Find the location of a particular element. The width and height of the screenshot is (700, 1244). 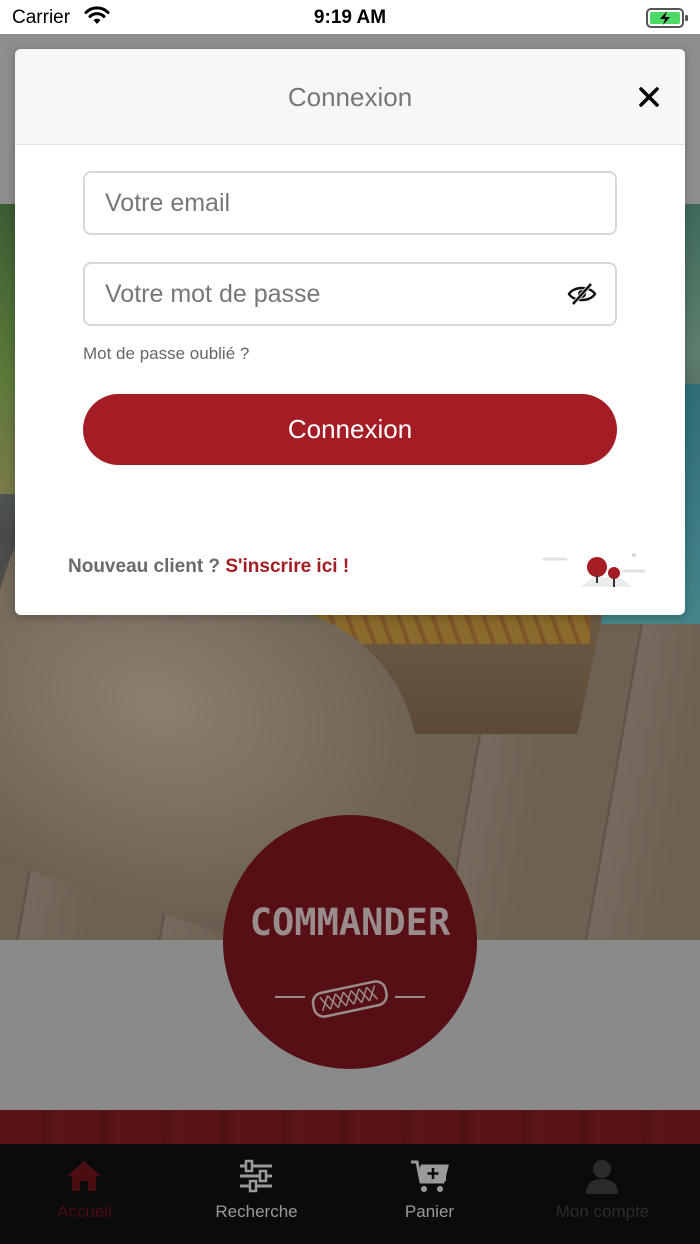

battery-charging-icon is located at coordinates (668, 20).